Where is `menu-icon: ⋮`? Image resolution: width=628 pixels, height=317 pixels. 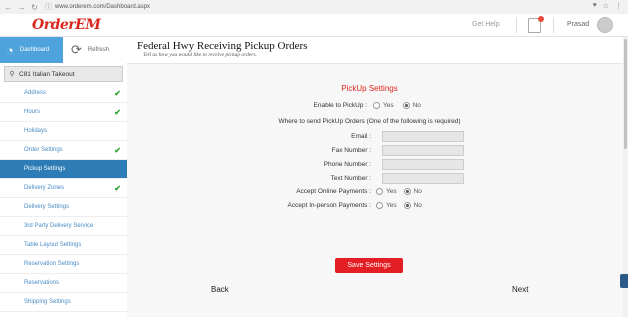
menu-icon: ⋮ is located at coordinates (618, 6).